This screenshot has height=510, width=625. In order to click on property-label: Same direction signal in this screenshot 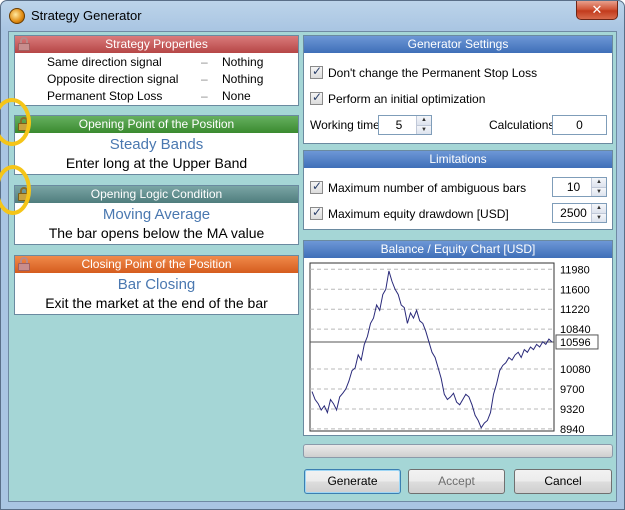, I will do `click(104, 62)`.